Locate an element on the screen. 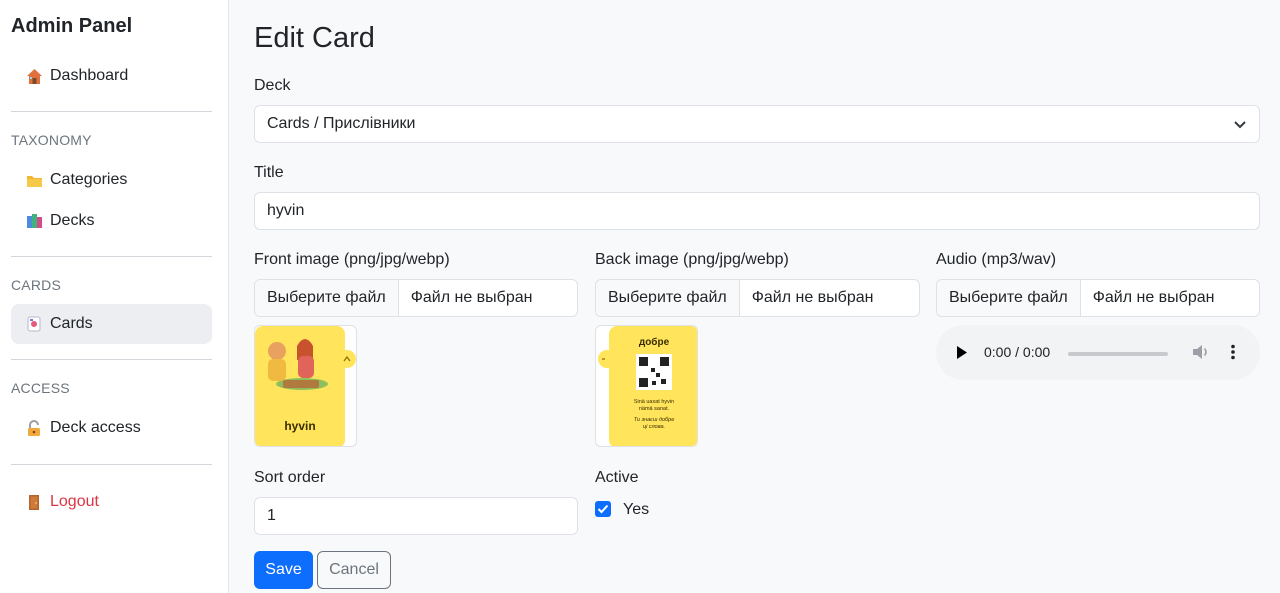  chevron-down-icon is located at coordinates (1240, 124).